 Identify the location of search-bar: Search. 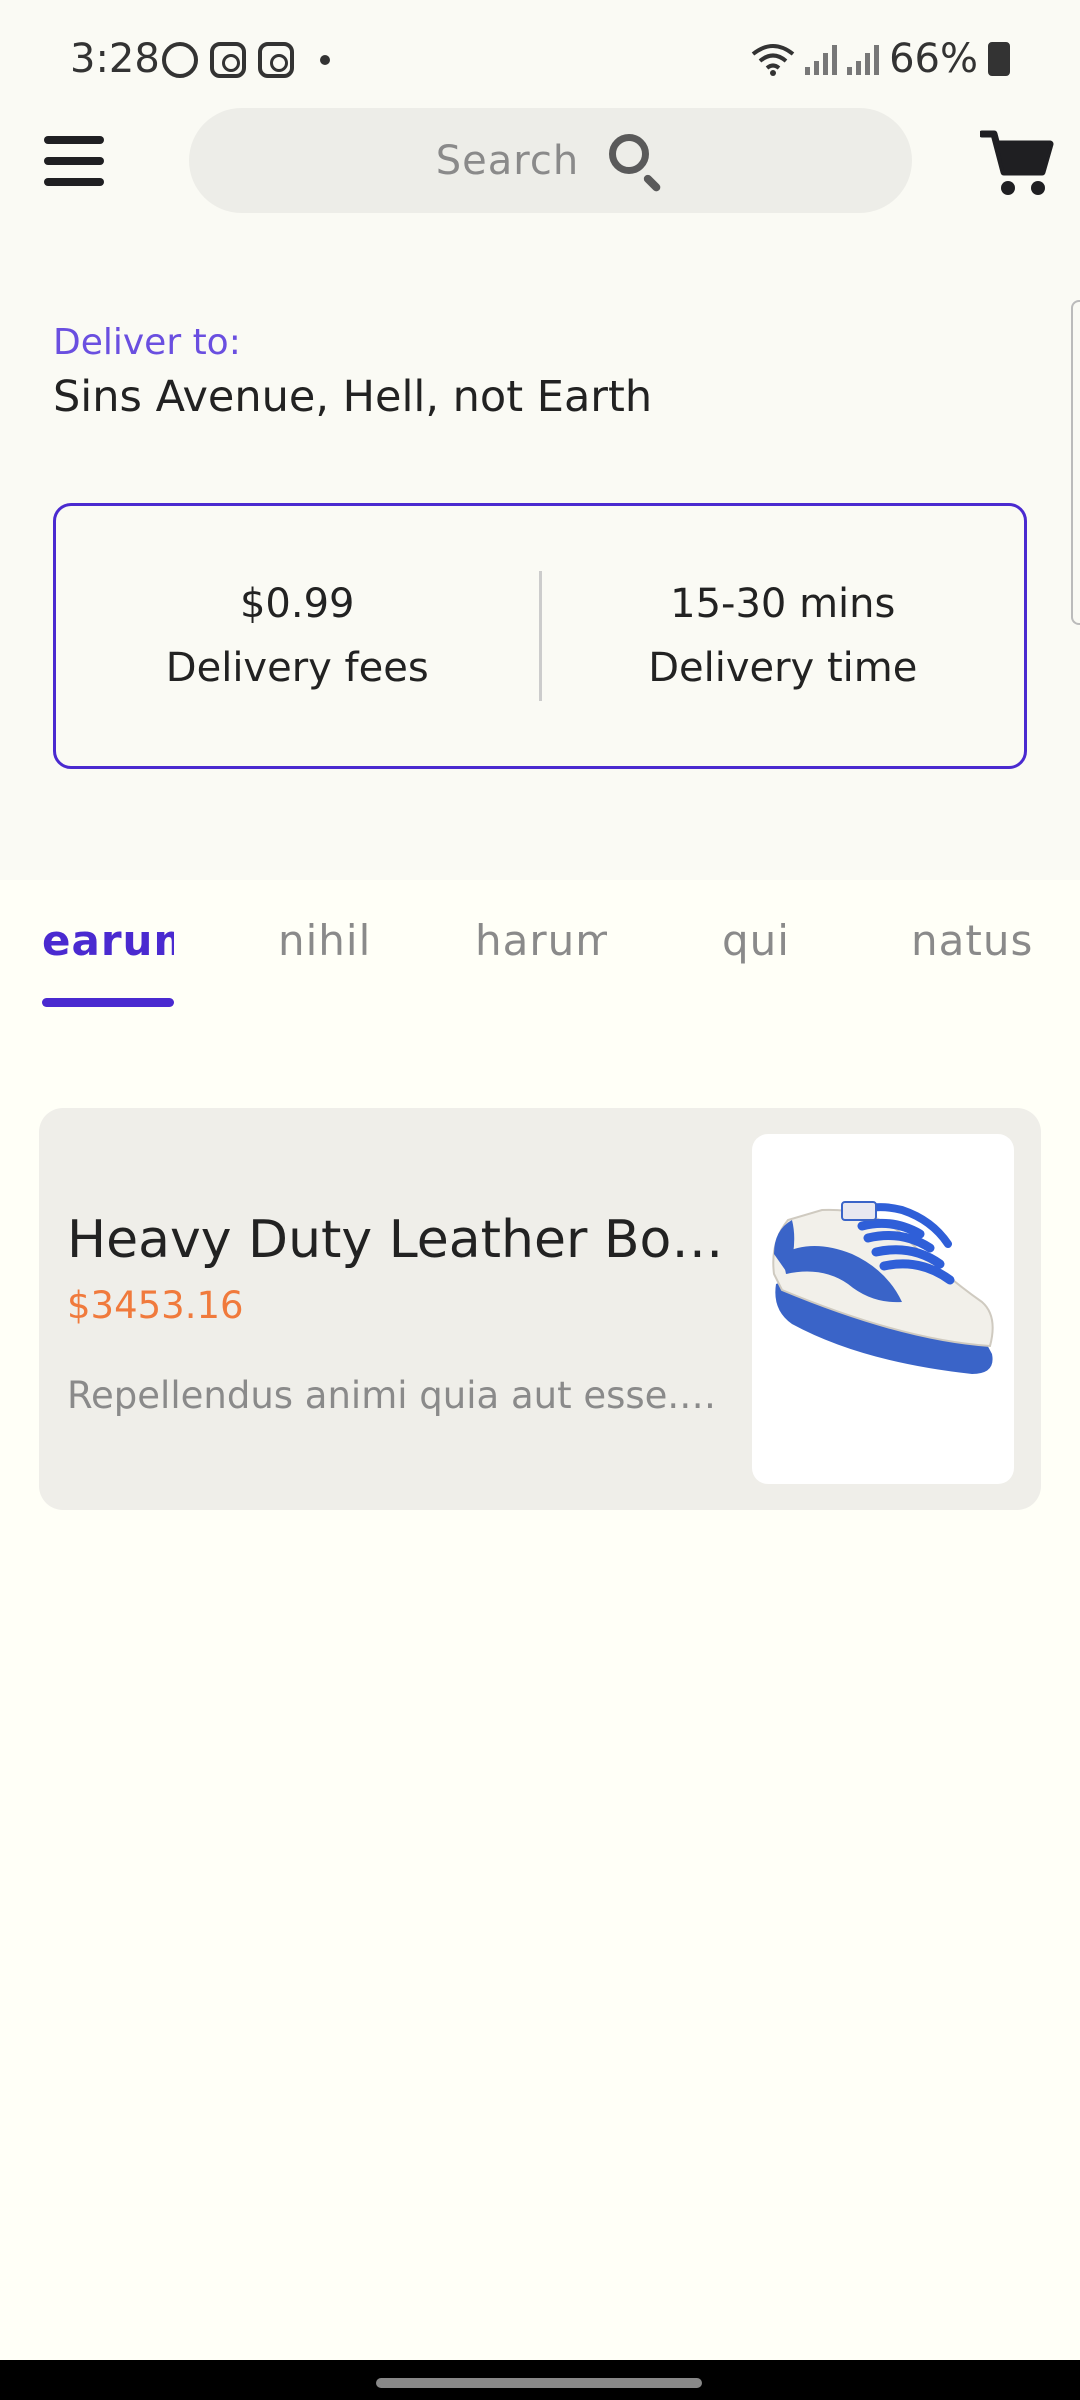
(550, 160).